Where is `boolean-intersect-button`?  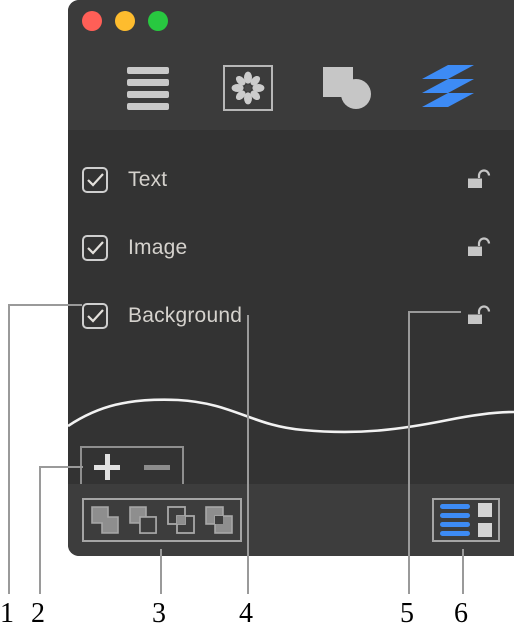 boolean-intersect-button is located at coordinates (181, 520).